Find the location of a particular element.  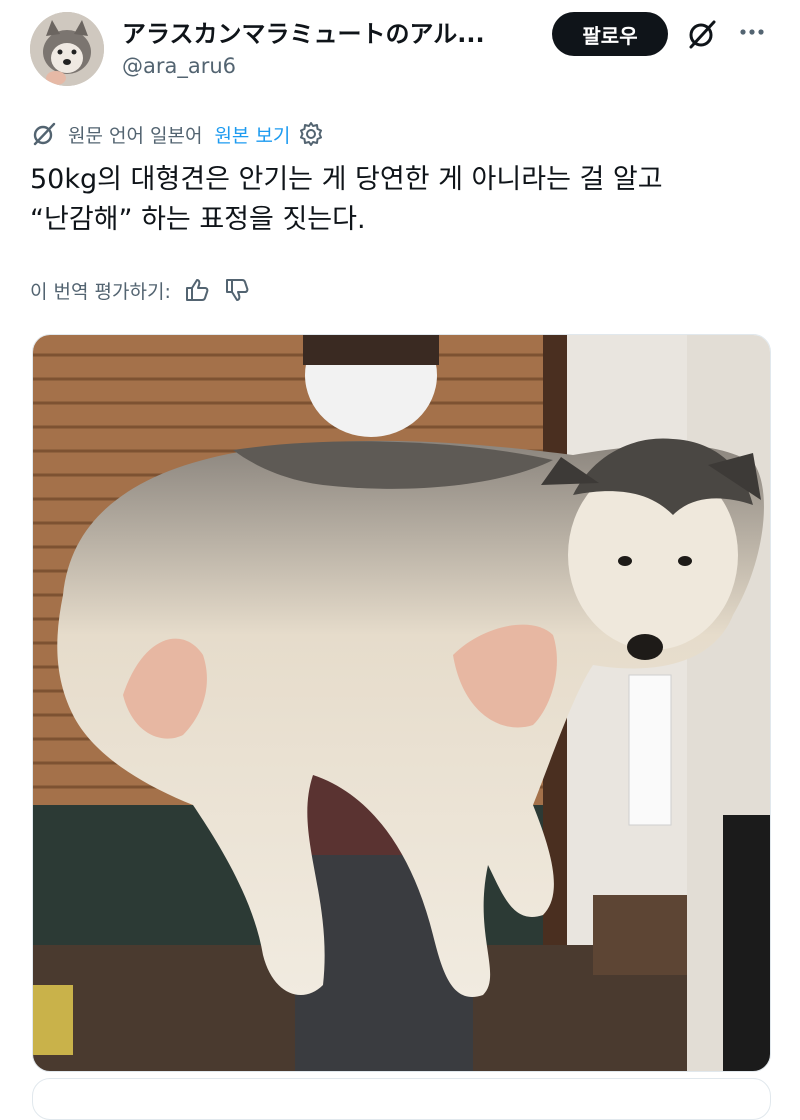

tweet-header: アラスカンマラミュートのアル... @ara_aru6 팔로우 is located at coordinates (400, 50).